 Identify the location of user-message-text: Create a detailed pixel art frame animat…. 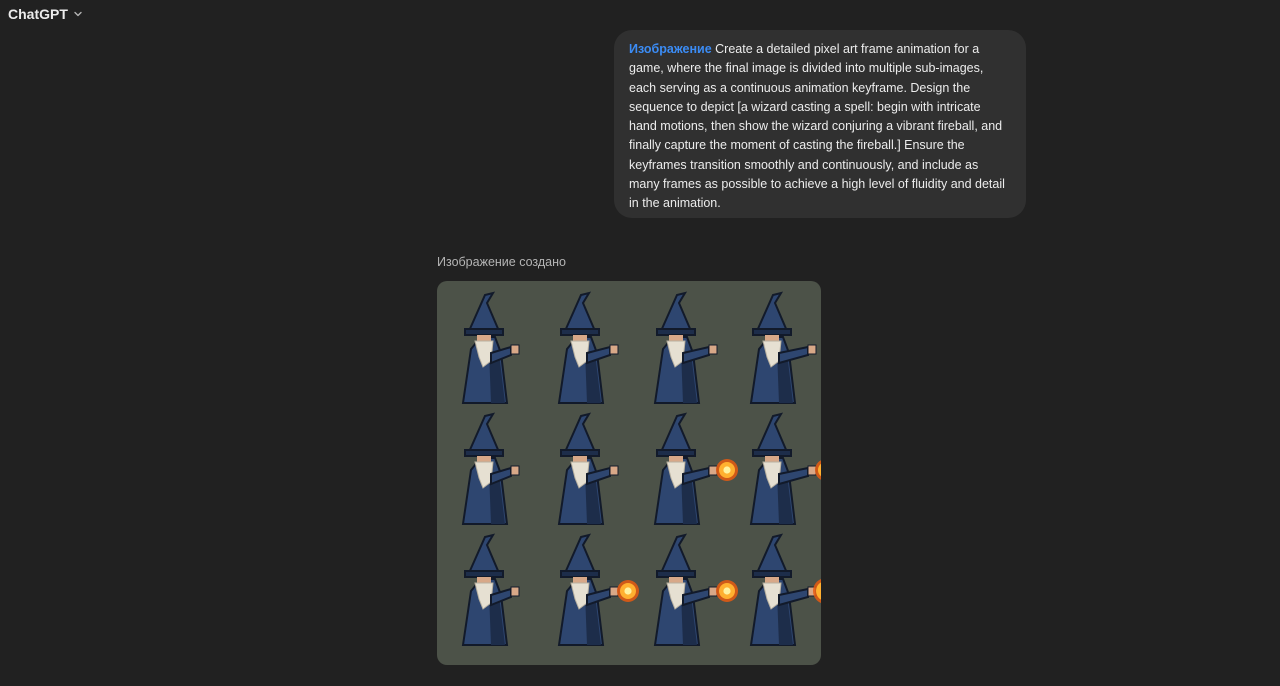
(817, 126).